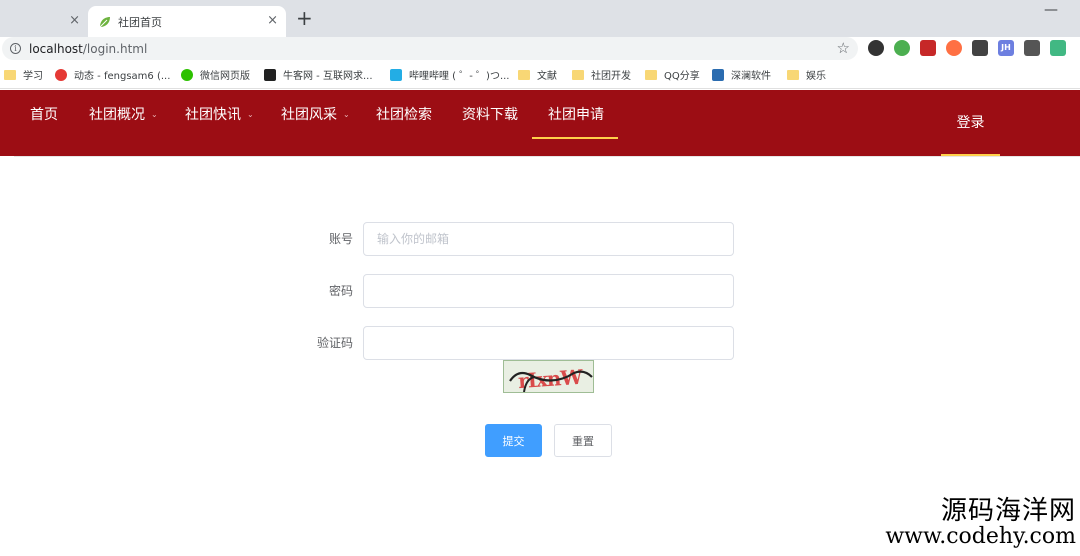 Image resolution: width=1080 pixels, height=556 pixels. Describe the element at coordinates (44, 21) in the screenshot. I see `browser-tab-inactive: ×` at that location.